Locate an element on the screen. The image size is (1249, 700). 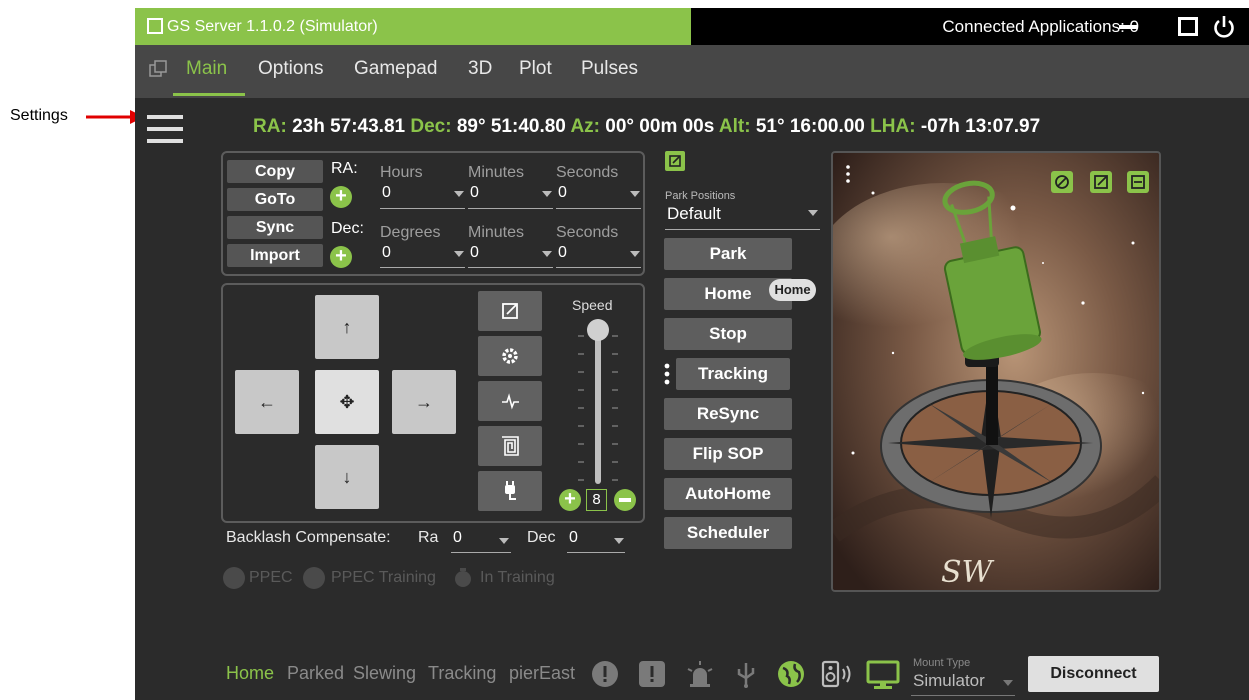
flip-sop-button: Flip SOP is located at coordinates (728, 454).